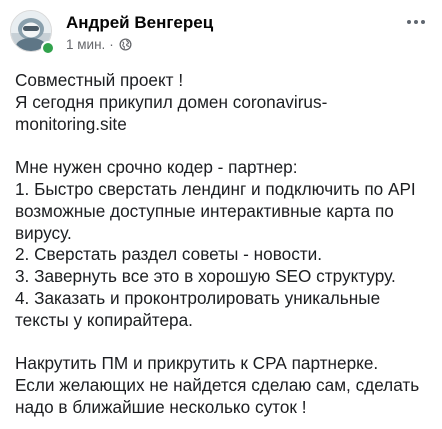  Describe the element at coordinates (32, 32) in the screenshot. I see `author-avatar` at that location.